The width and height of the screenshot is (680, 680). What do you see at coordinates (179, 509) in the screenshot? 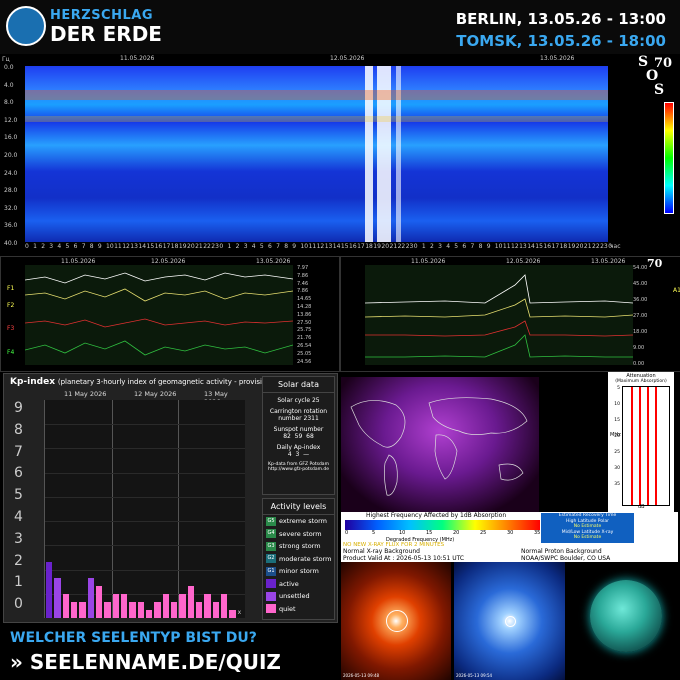
I see `kp-day-divider` at bounding box center [179, 509].